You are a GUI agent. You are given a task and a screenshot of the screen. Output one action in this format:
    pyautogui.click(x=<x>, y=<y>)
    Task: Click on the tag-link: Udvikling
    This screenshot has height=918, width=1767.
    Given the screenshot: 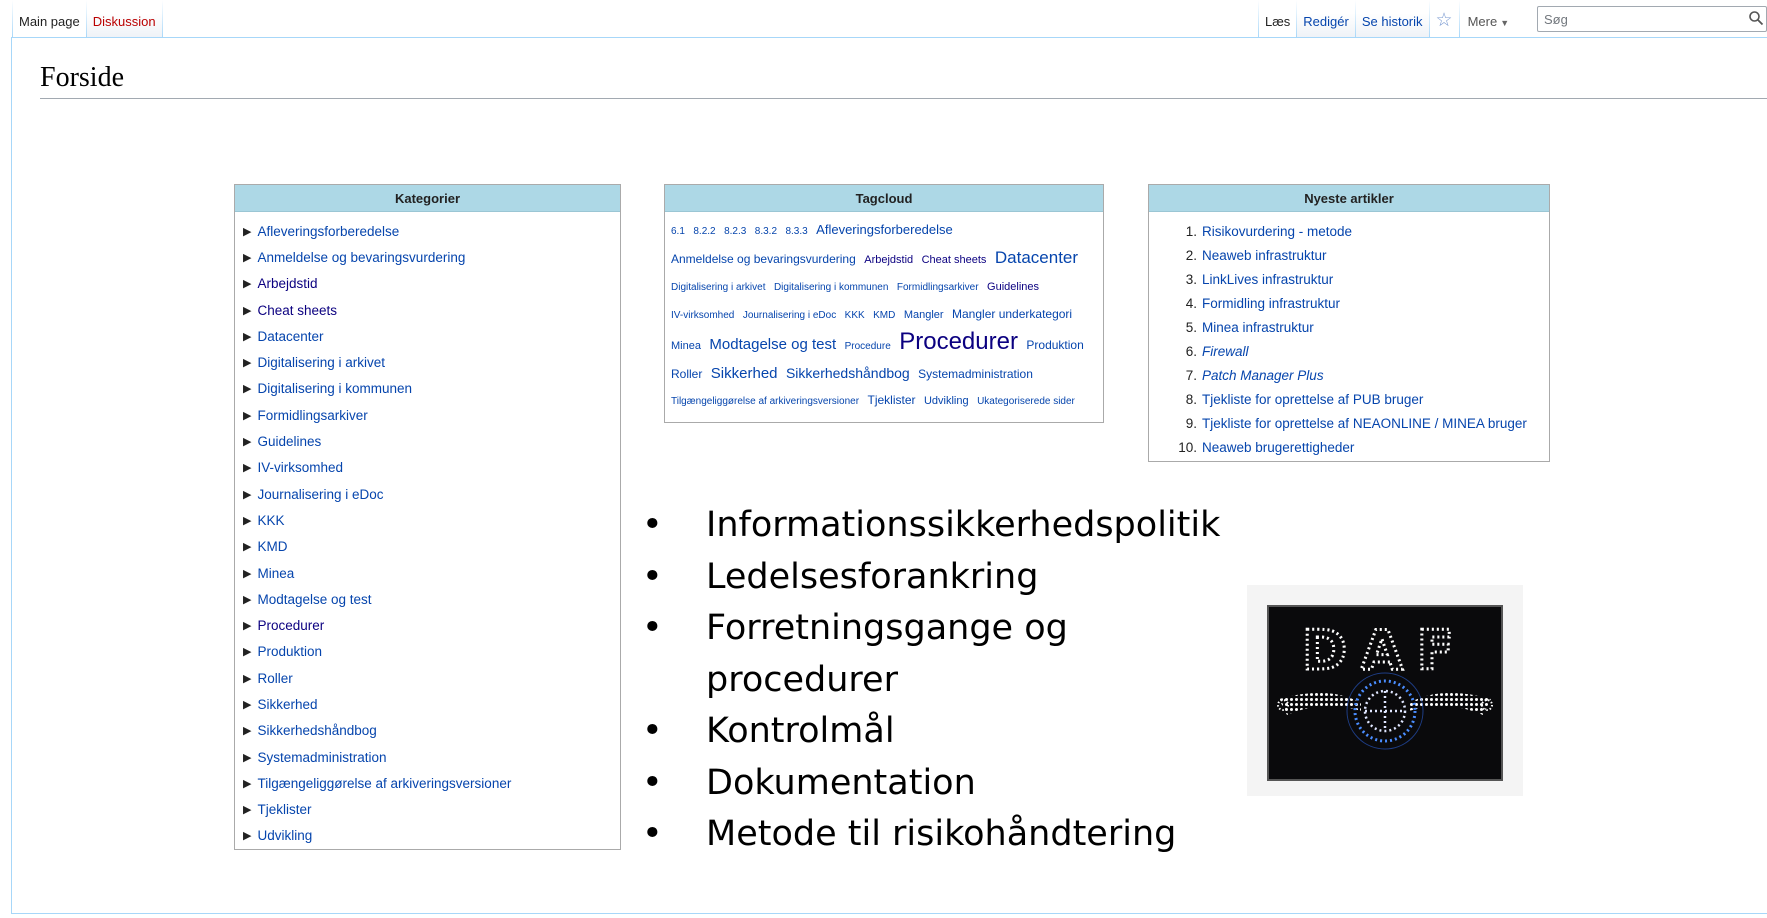 What is the action you would take?
    pyautogui.click(x=946, y=401)
    